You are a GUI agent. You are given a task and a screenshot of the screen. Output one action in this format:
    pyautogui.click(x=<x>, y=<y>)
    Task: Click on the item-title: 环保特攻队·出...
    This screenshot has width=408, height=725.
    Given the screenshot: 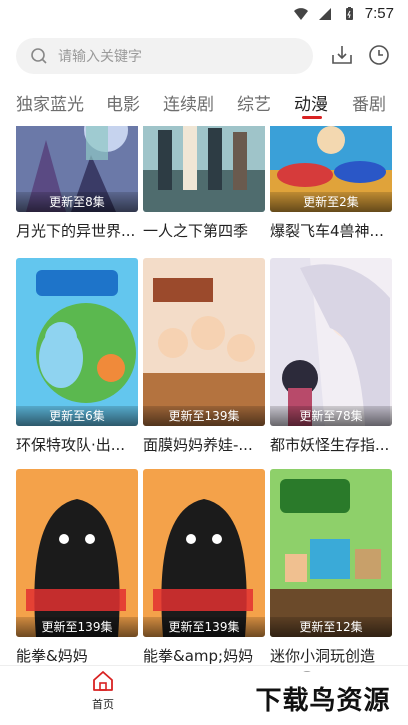 What is the action you would take?
    pyautogui.click(x=71, y=445)
    